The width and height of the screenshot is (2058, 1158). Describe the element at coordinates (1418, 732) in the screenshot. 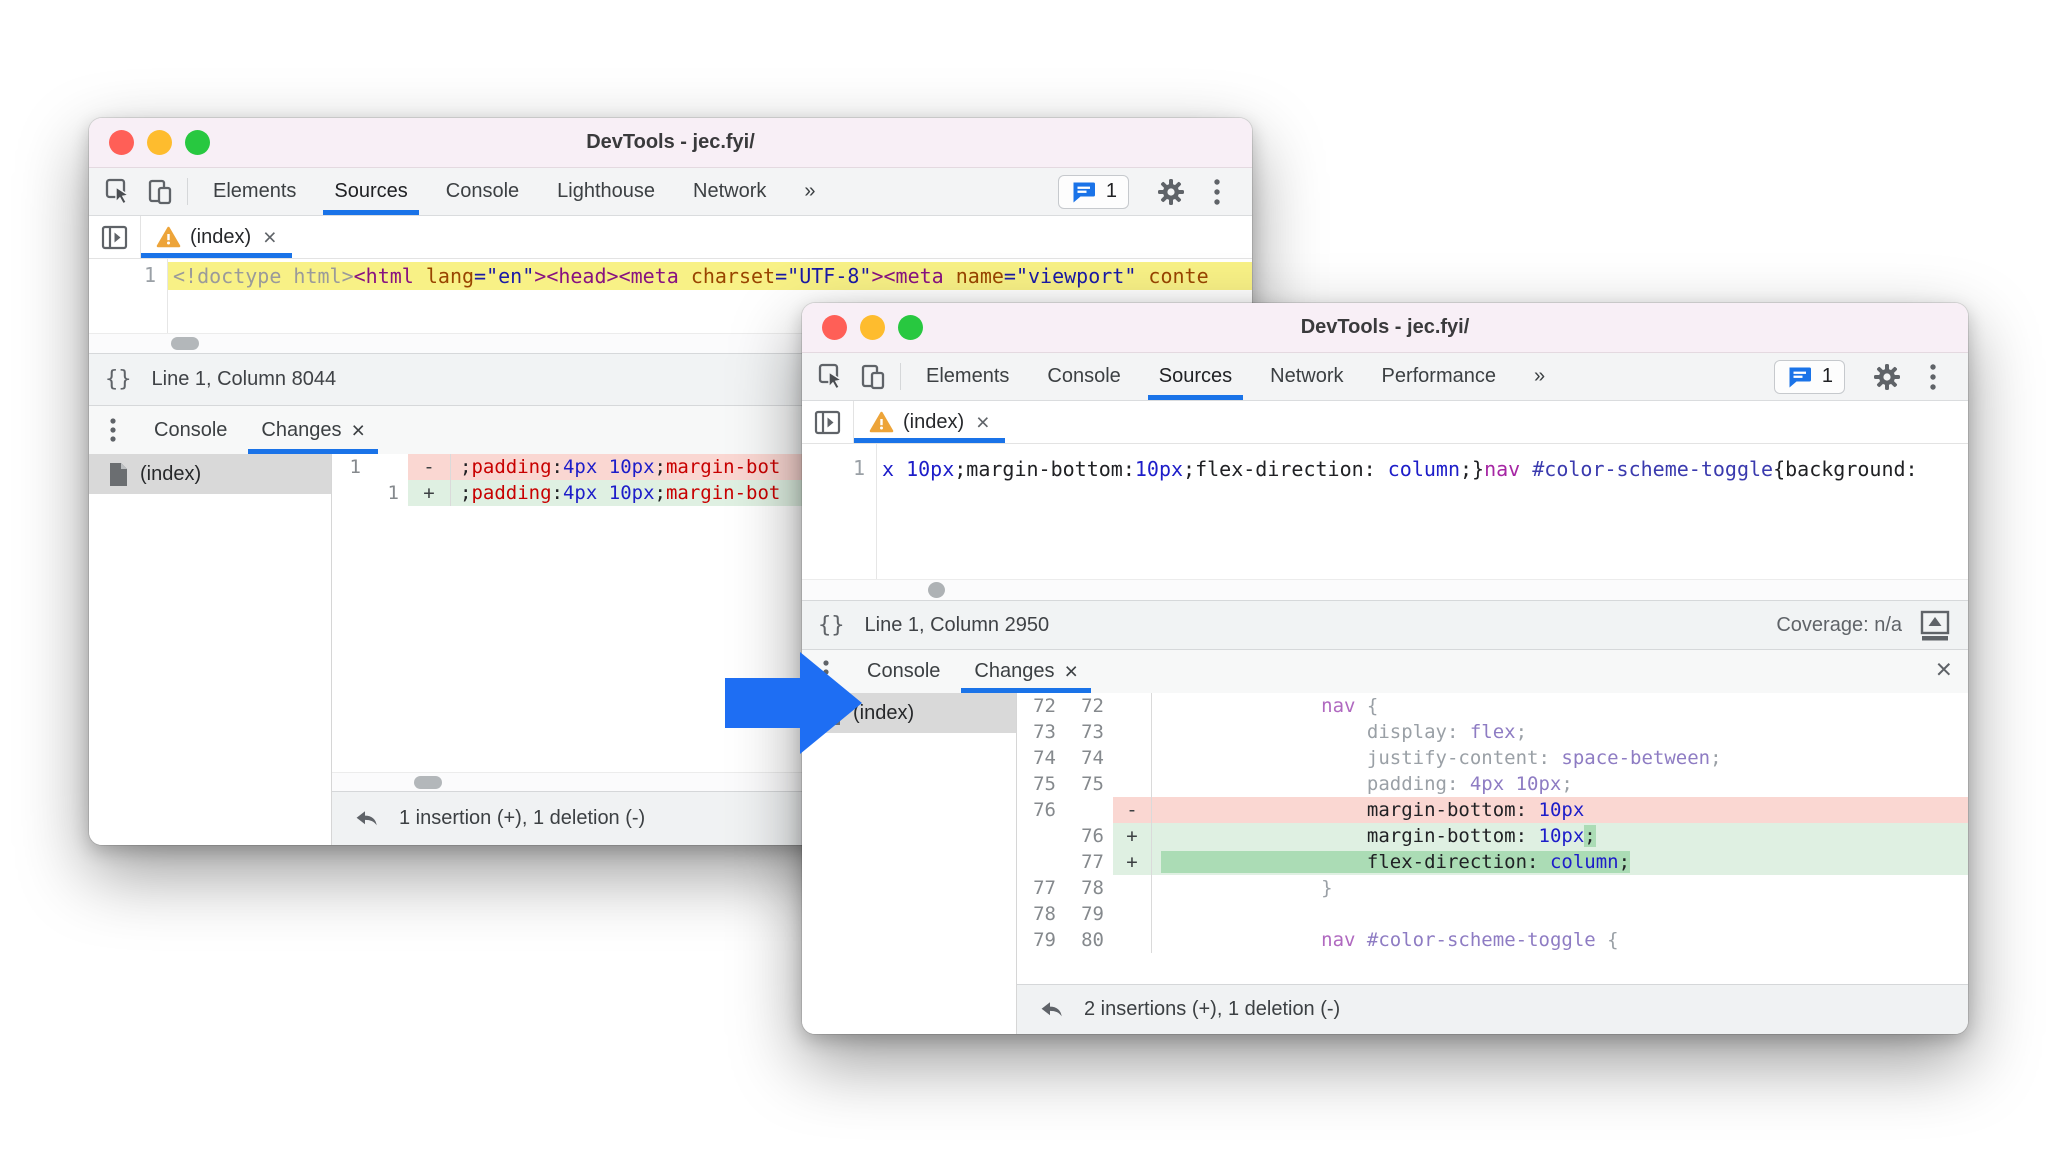

I see `code-token: display:` at that location.